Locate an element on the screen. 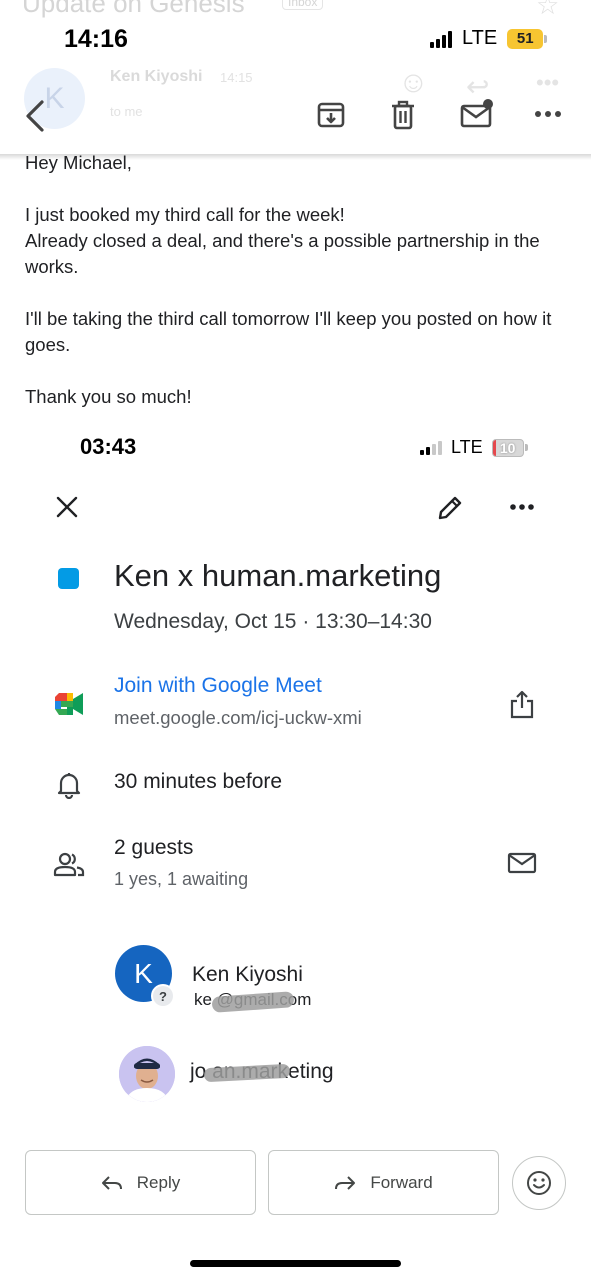 This screenshot has width=591, height=1280. embedded-battery-icon: 10 is located at coordinates (509, 447).